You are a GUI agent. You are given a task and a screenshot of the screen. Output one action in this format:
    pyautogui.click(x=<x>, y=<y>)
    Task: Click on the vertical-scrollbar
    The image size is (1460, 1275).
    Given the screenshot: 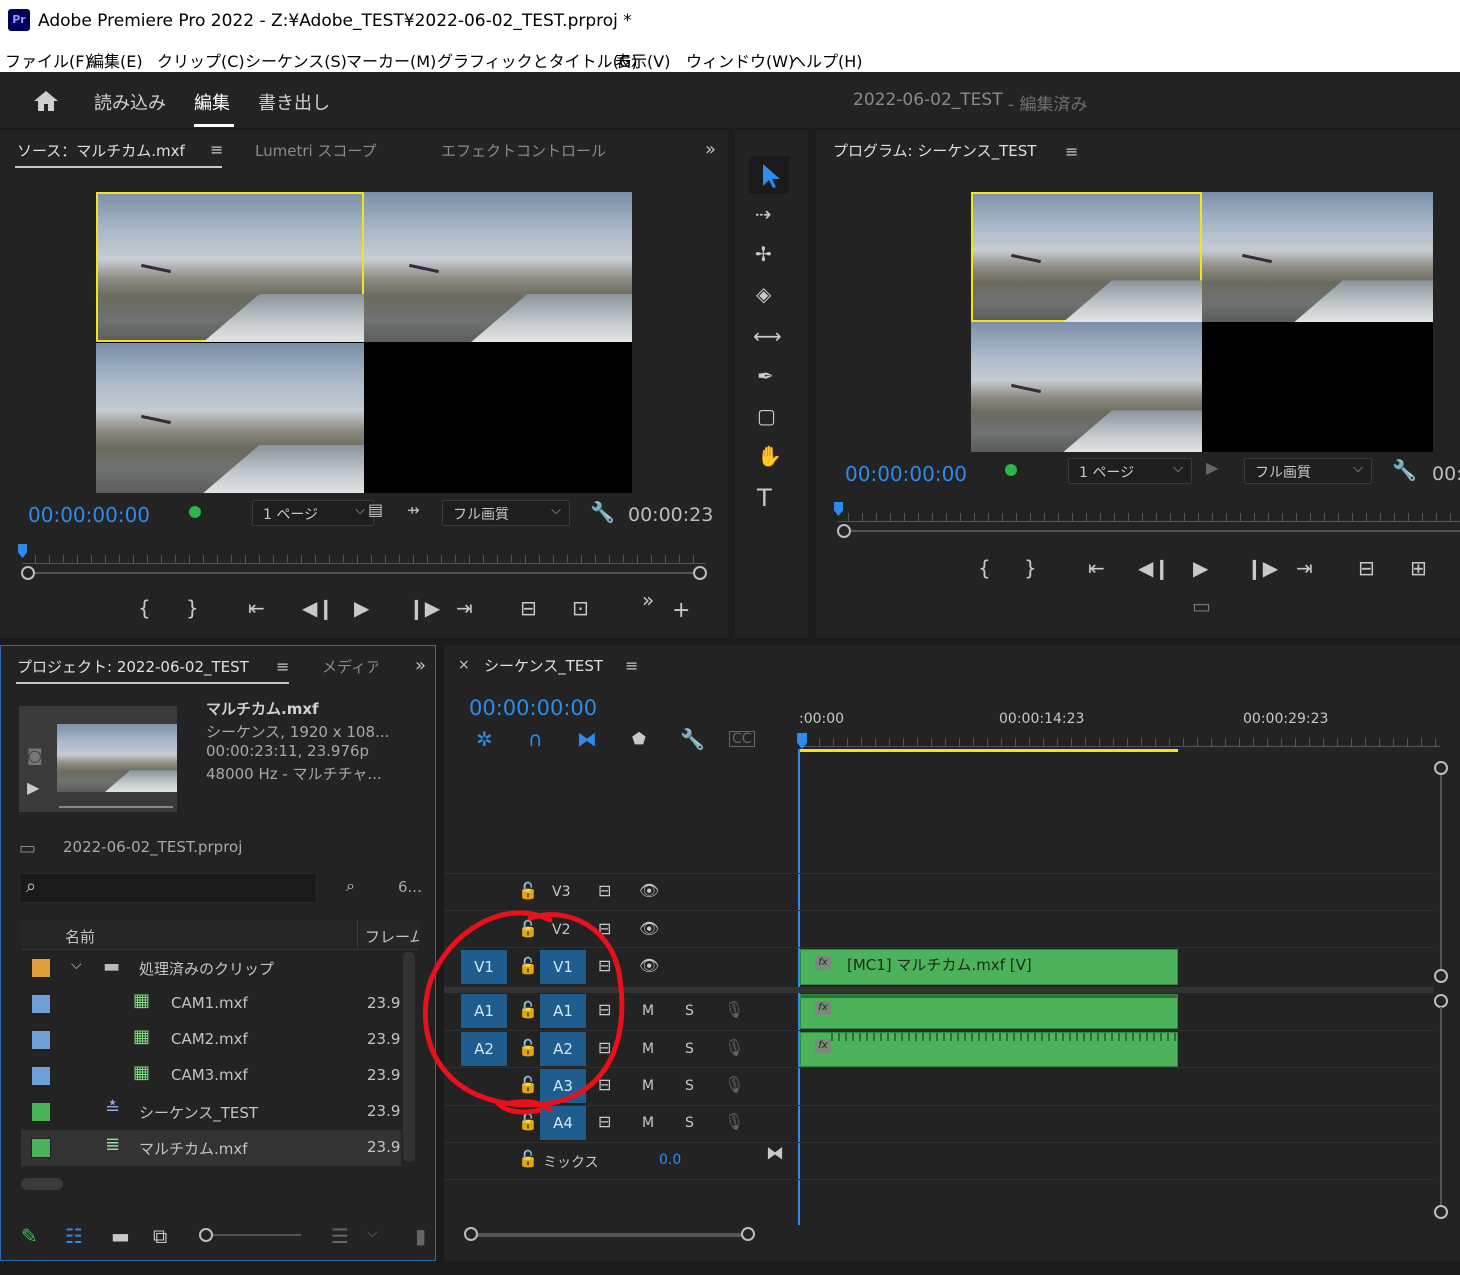 What is the action you would take?
    pyautogui.click(x=1441, y=1107)
    